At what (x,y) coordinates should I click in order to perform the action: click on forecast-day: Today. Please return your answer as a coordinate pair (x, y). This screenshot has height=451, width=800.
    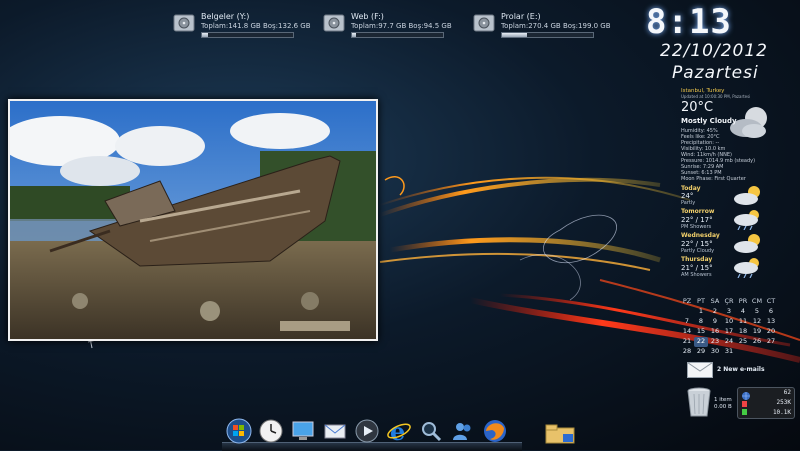
    Looking at the image, I should click on (691, 188).